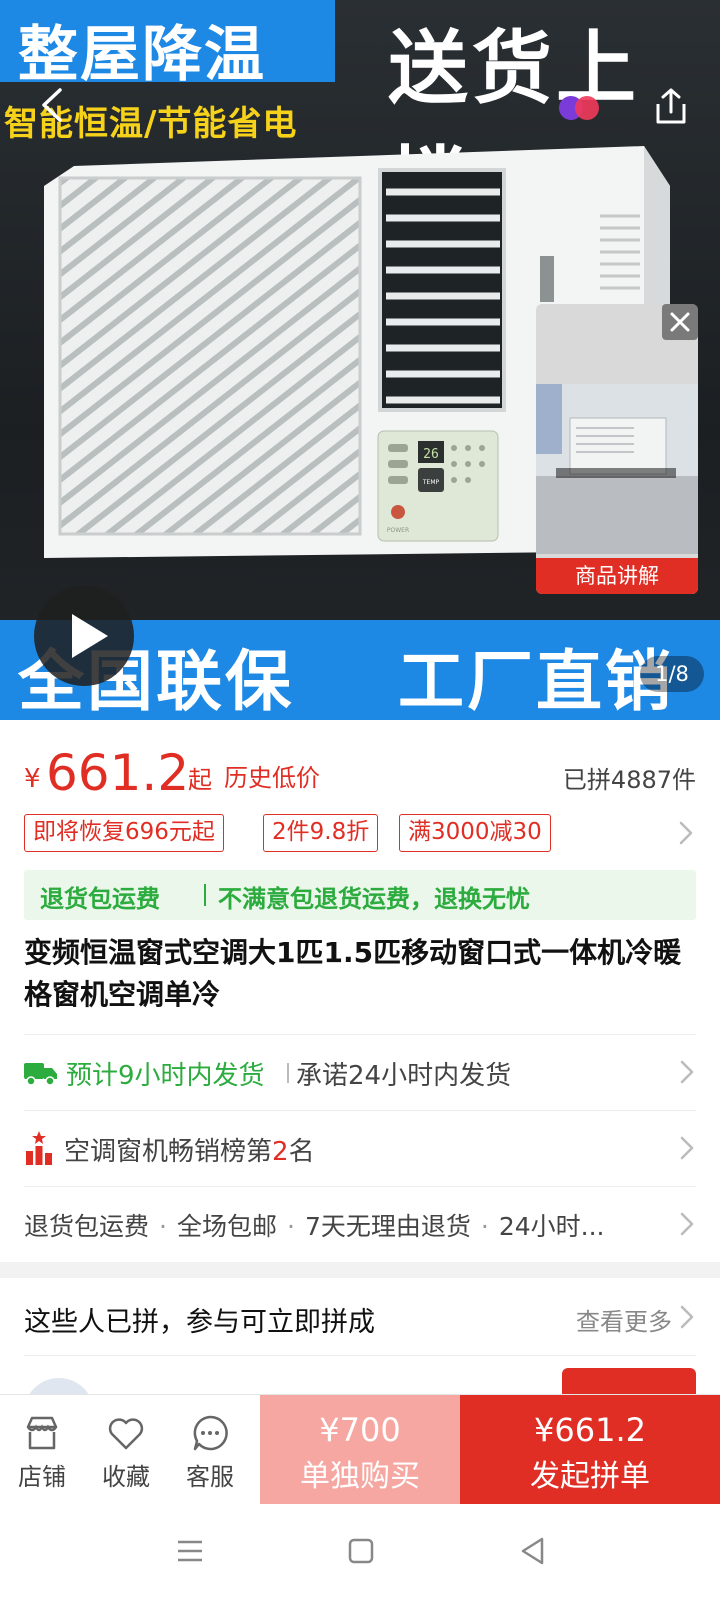 Image resolution: width=720 pixels, height=1600 pixels. Describe the element at coordinates (590, 1476) in the screenshot. I see `group-label: 发起拼单` at that location.